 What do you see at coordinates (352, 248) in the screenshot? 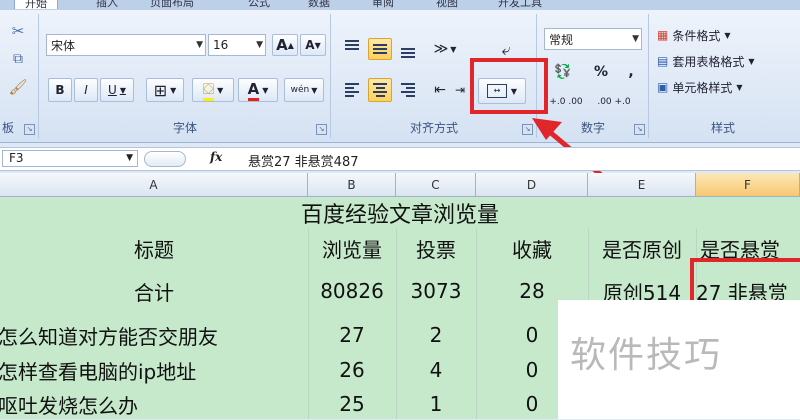
I see `header-cell-views: 浏览量` at bounding box center [352, 248].